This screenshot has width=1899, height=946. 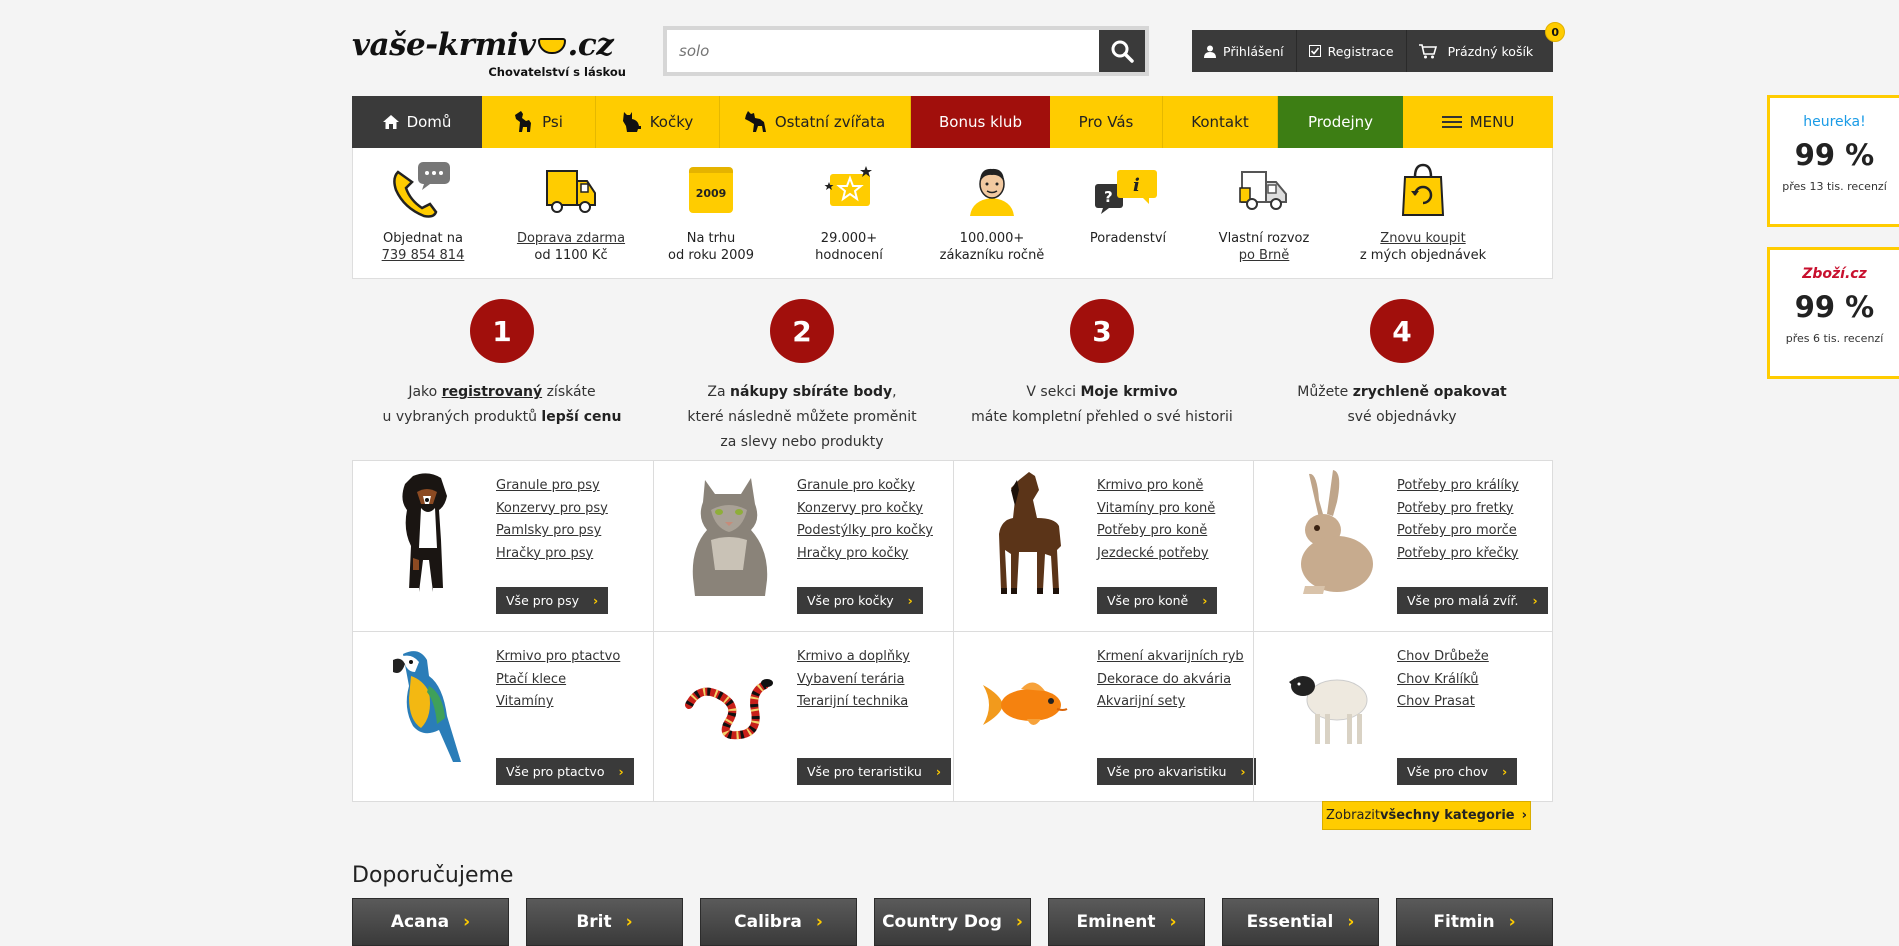 I want to click on nav-cats: Kočky, so click(x=658, y=122).